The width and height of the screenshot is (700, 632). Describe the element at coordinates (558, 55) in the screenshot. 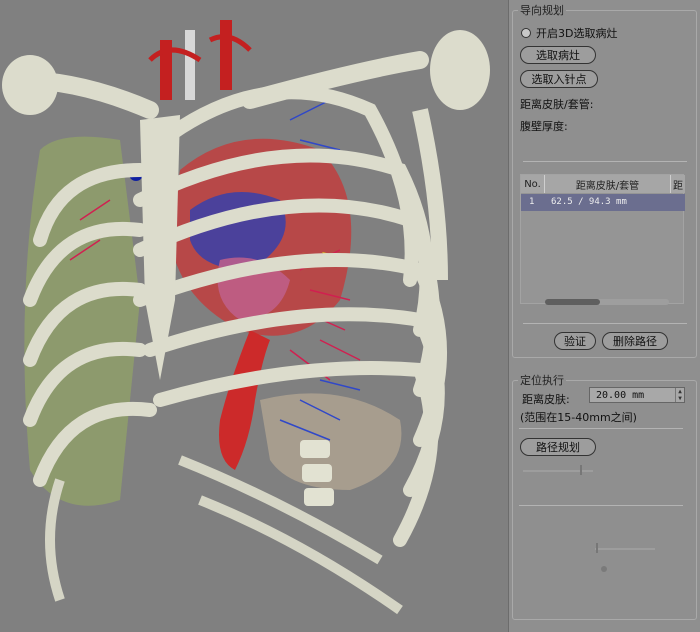

I see `select-lesion-button: 选取病灶` at that location.